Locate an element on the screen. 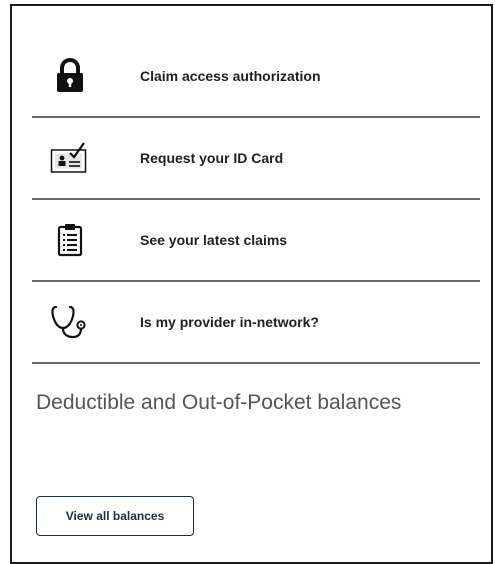 The width and height of the screenshot is (495, 564). menu-item-label: Is my provider in-network? is located at coordinates (229, 322).